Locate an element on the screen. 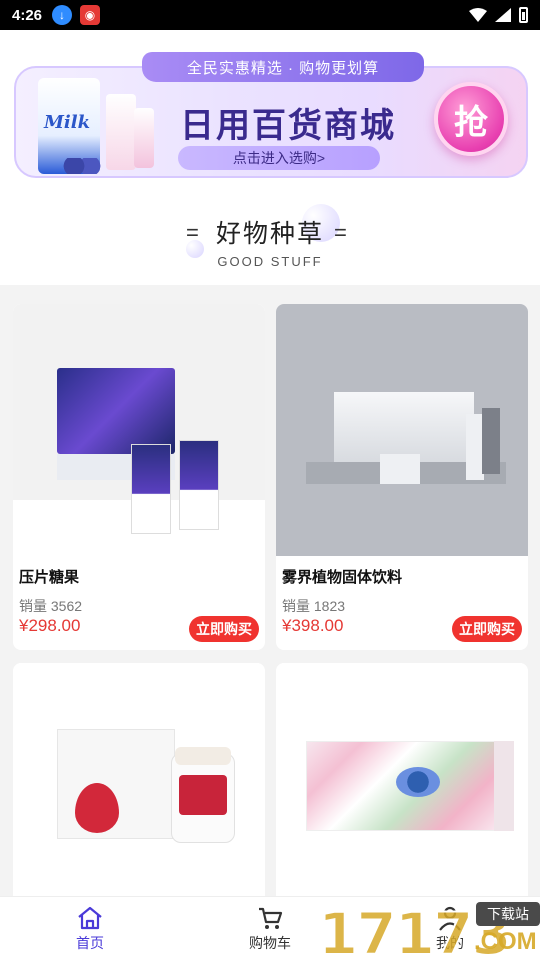 The height and width of the screenshot is (960, 540). product-price: ¥398.00 is located at coordinates (313, 625).